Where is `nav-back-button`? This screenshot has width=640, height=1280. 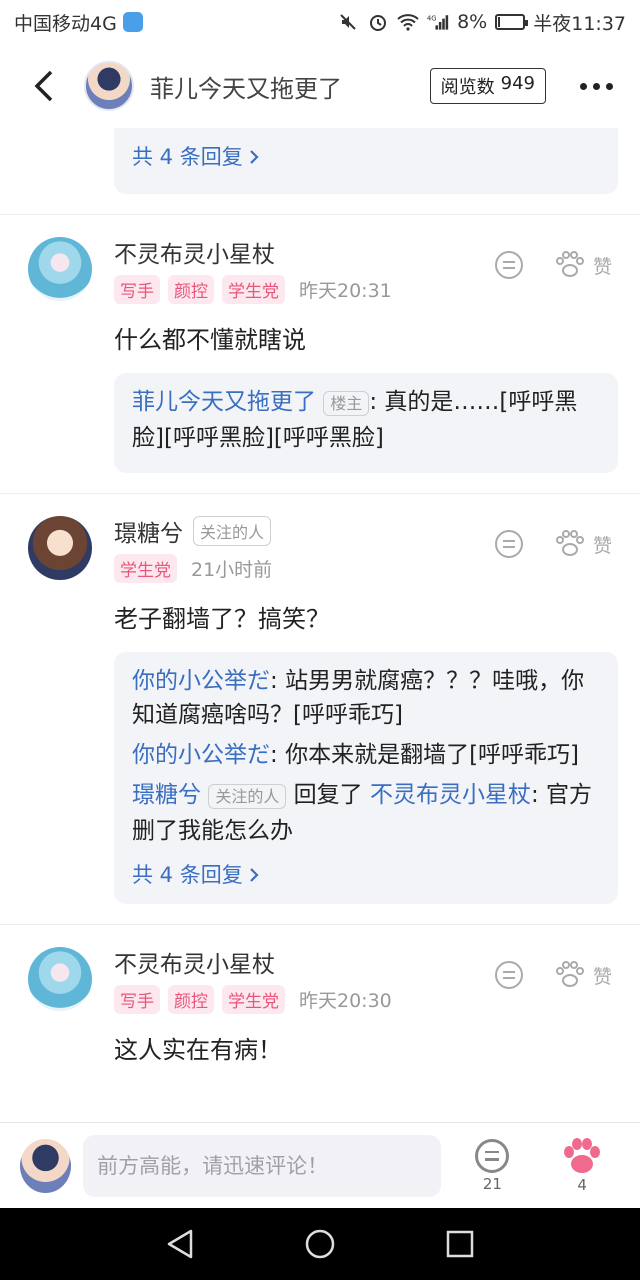
nav-back-button is located at coordinates (180, 1244).